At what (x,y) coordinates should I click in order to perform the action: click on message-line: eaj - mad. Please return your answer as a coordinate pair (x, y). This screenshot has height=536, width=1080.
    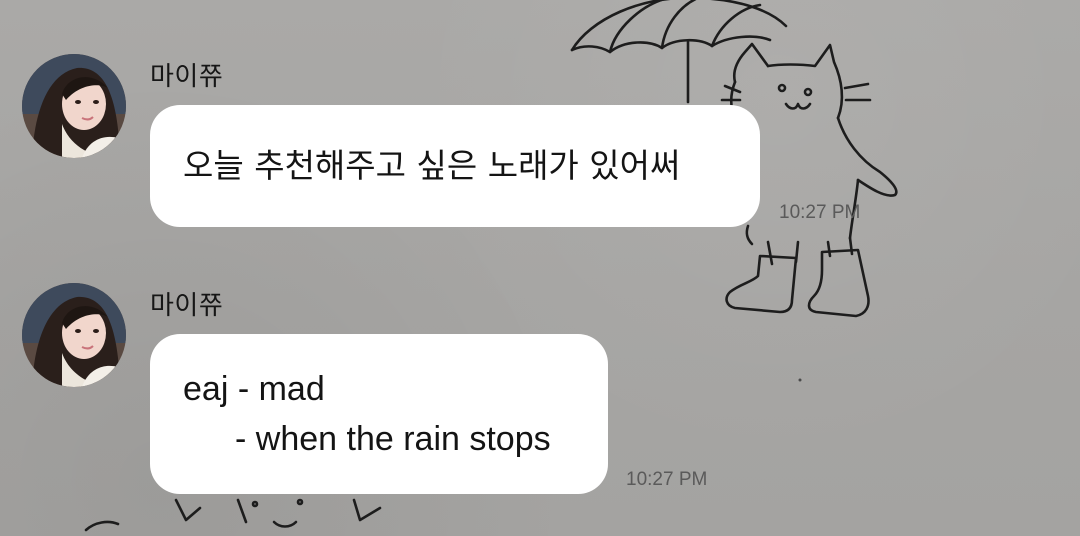
    Looking at the image, I should click on (254, 389).